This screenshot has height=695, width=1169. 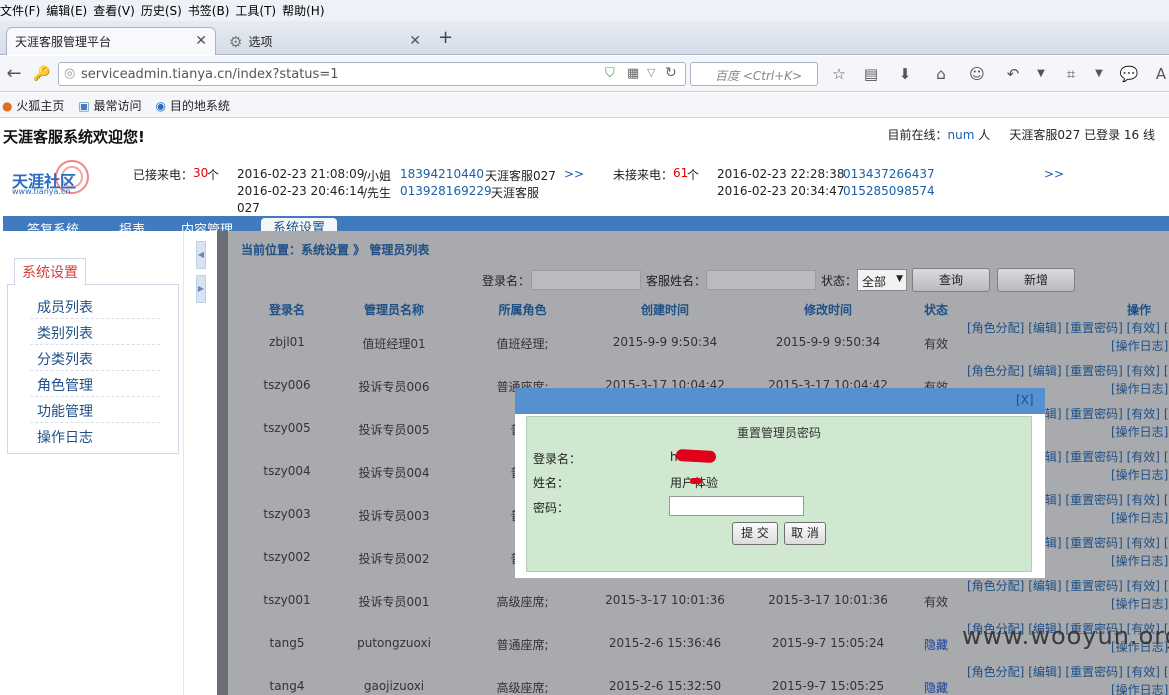 What do you see at coordinates (111, 41) in the screenshot?
I see `tab-tianya: 天涯客服管理平台 ✕` at bounding box center [111, 41].